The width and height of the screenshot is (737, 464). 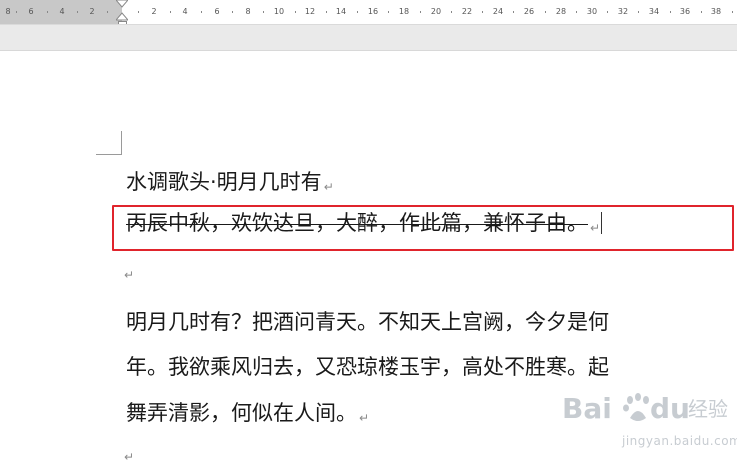 What do you see at coordinates (341, 11) in the screenshot?
I see `ruler-tick: 14` at bounding box center [341, 11].